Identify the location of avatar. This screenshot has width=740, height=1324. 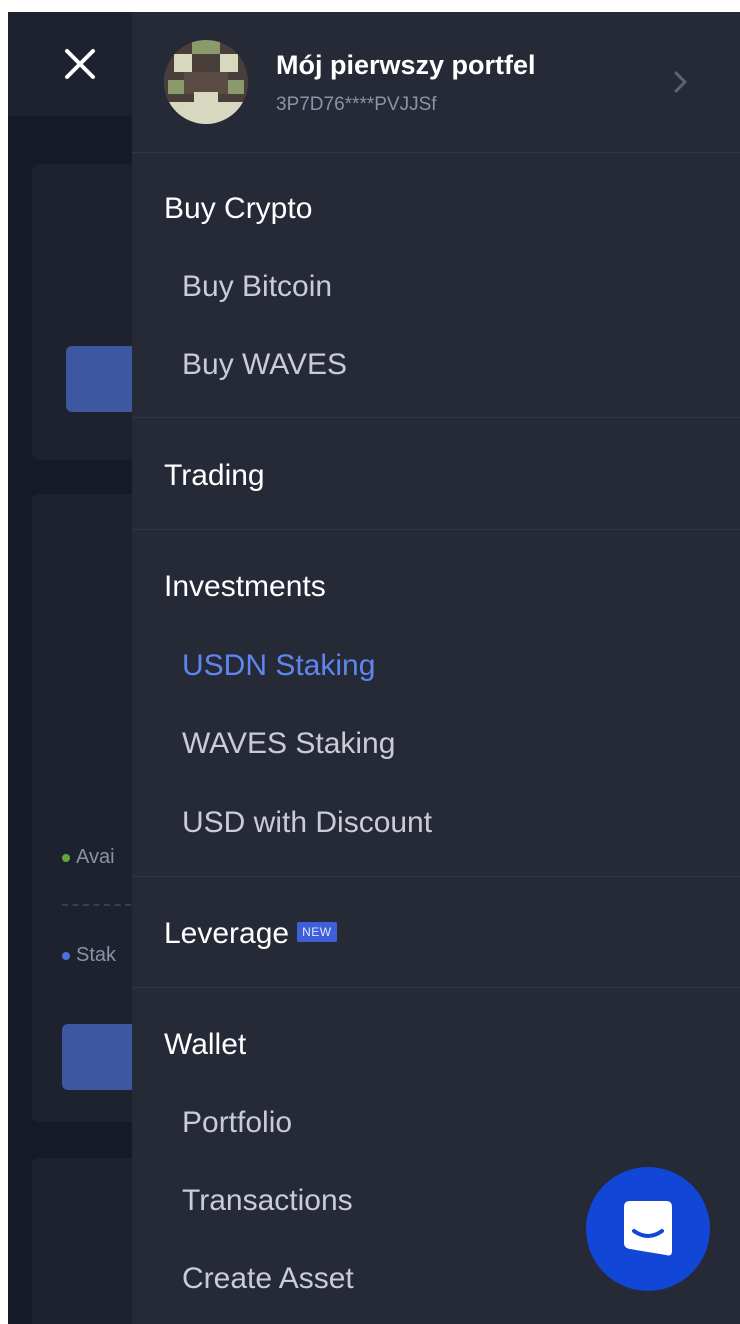
(206, 82).